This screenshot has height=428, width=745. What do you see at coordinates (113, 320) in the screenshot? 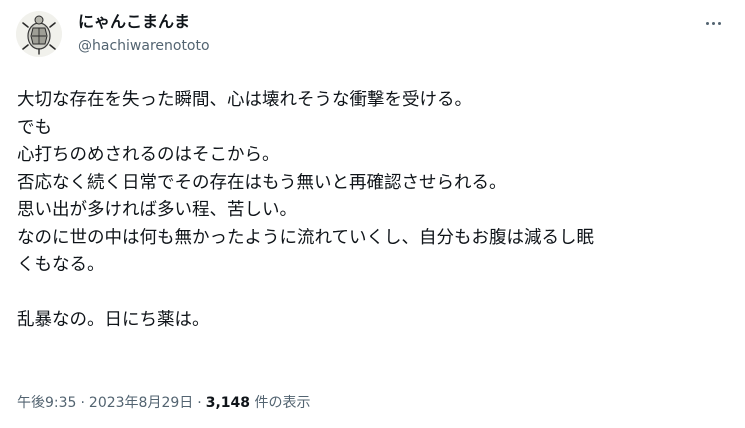
I see `tweet-text-line: 乱暴なの。日にち薬は。` at bounding box center [113, 320].